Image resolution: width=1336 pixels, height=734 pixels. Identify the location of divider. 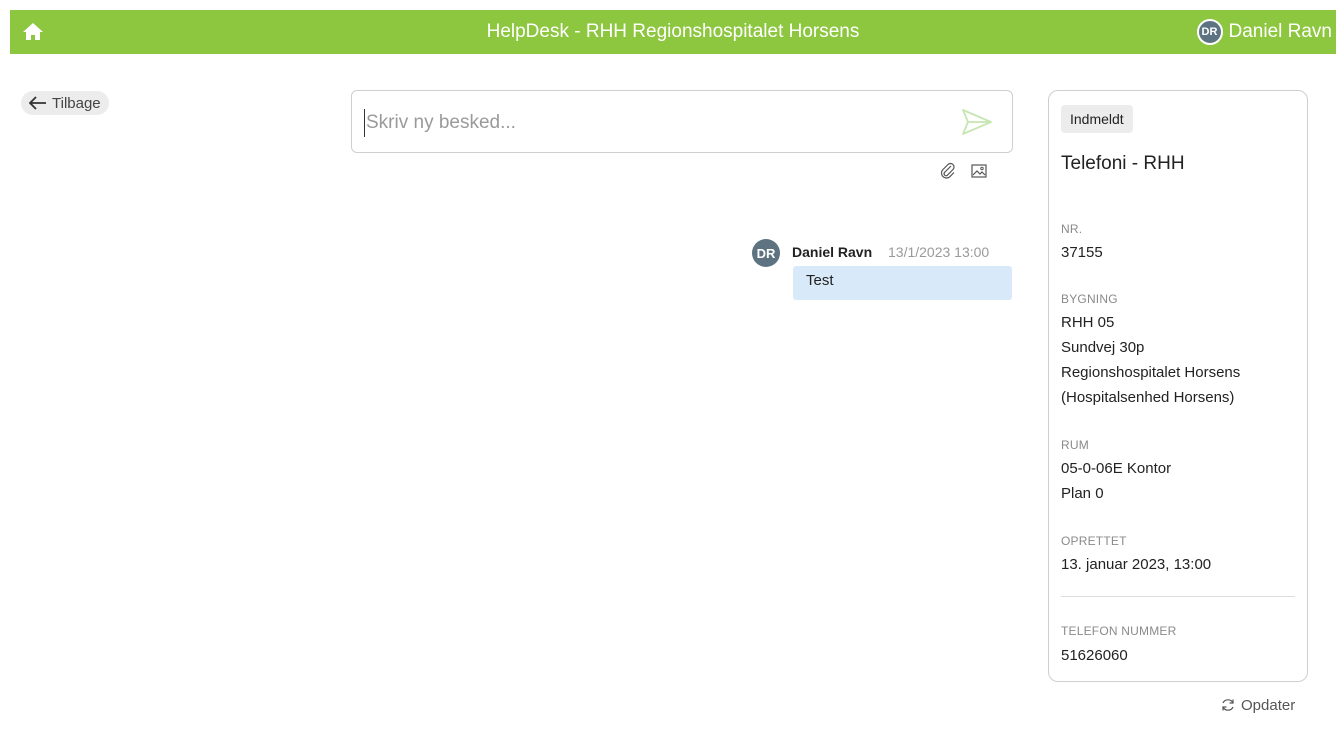
(1178, 596).